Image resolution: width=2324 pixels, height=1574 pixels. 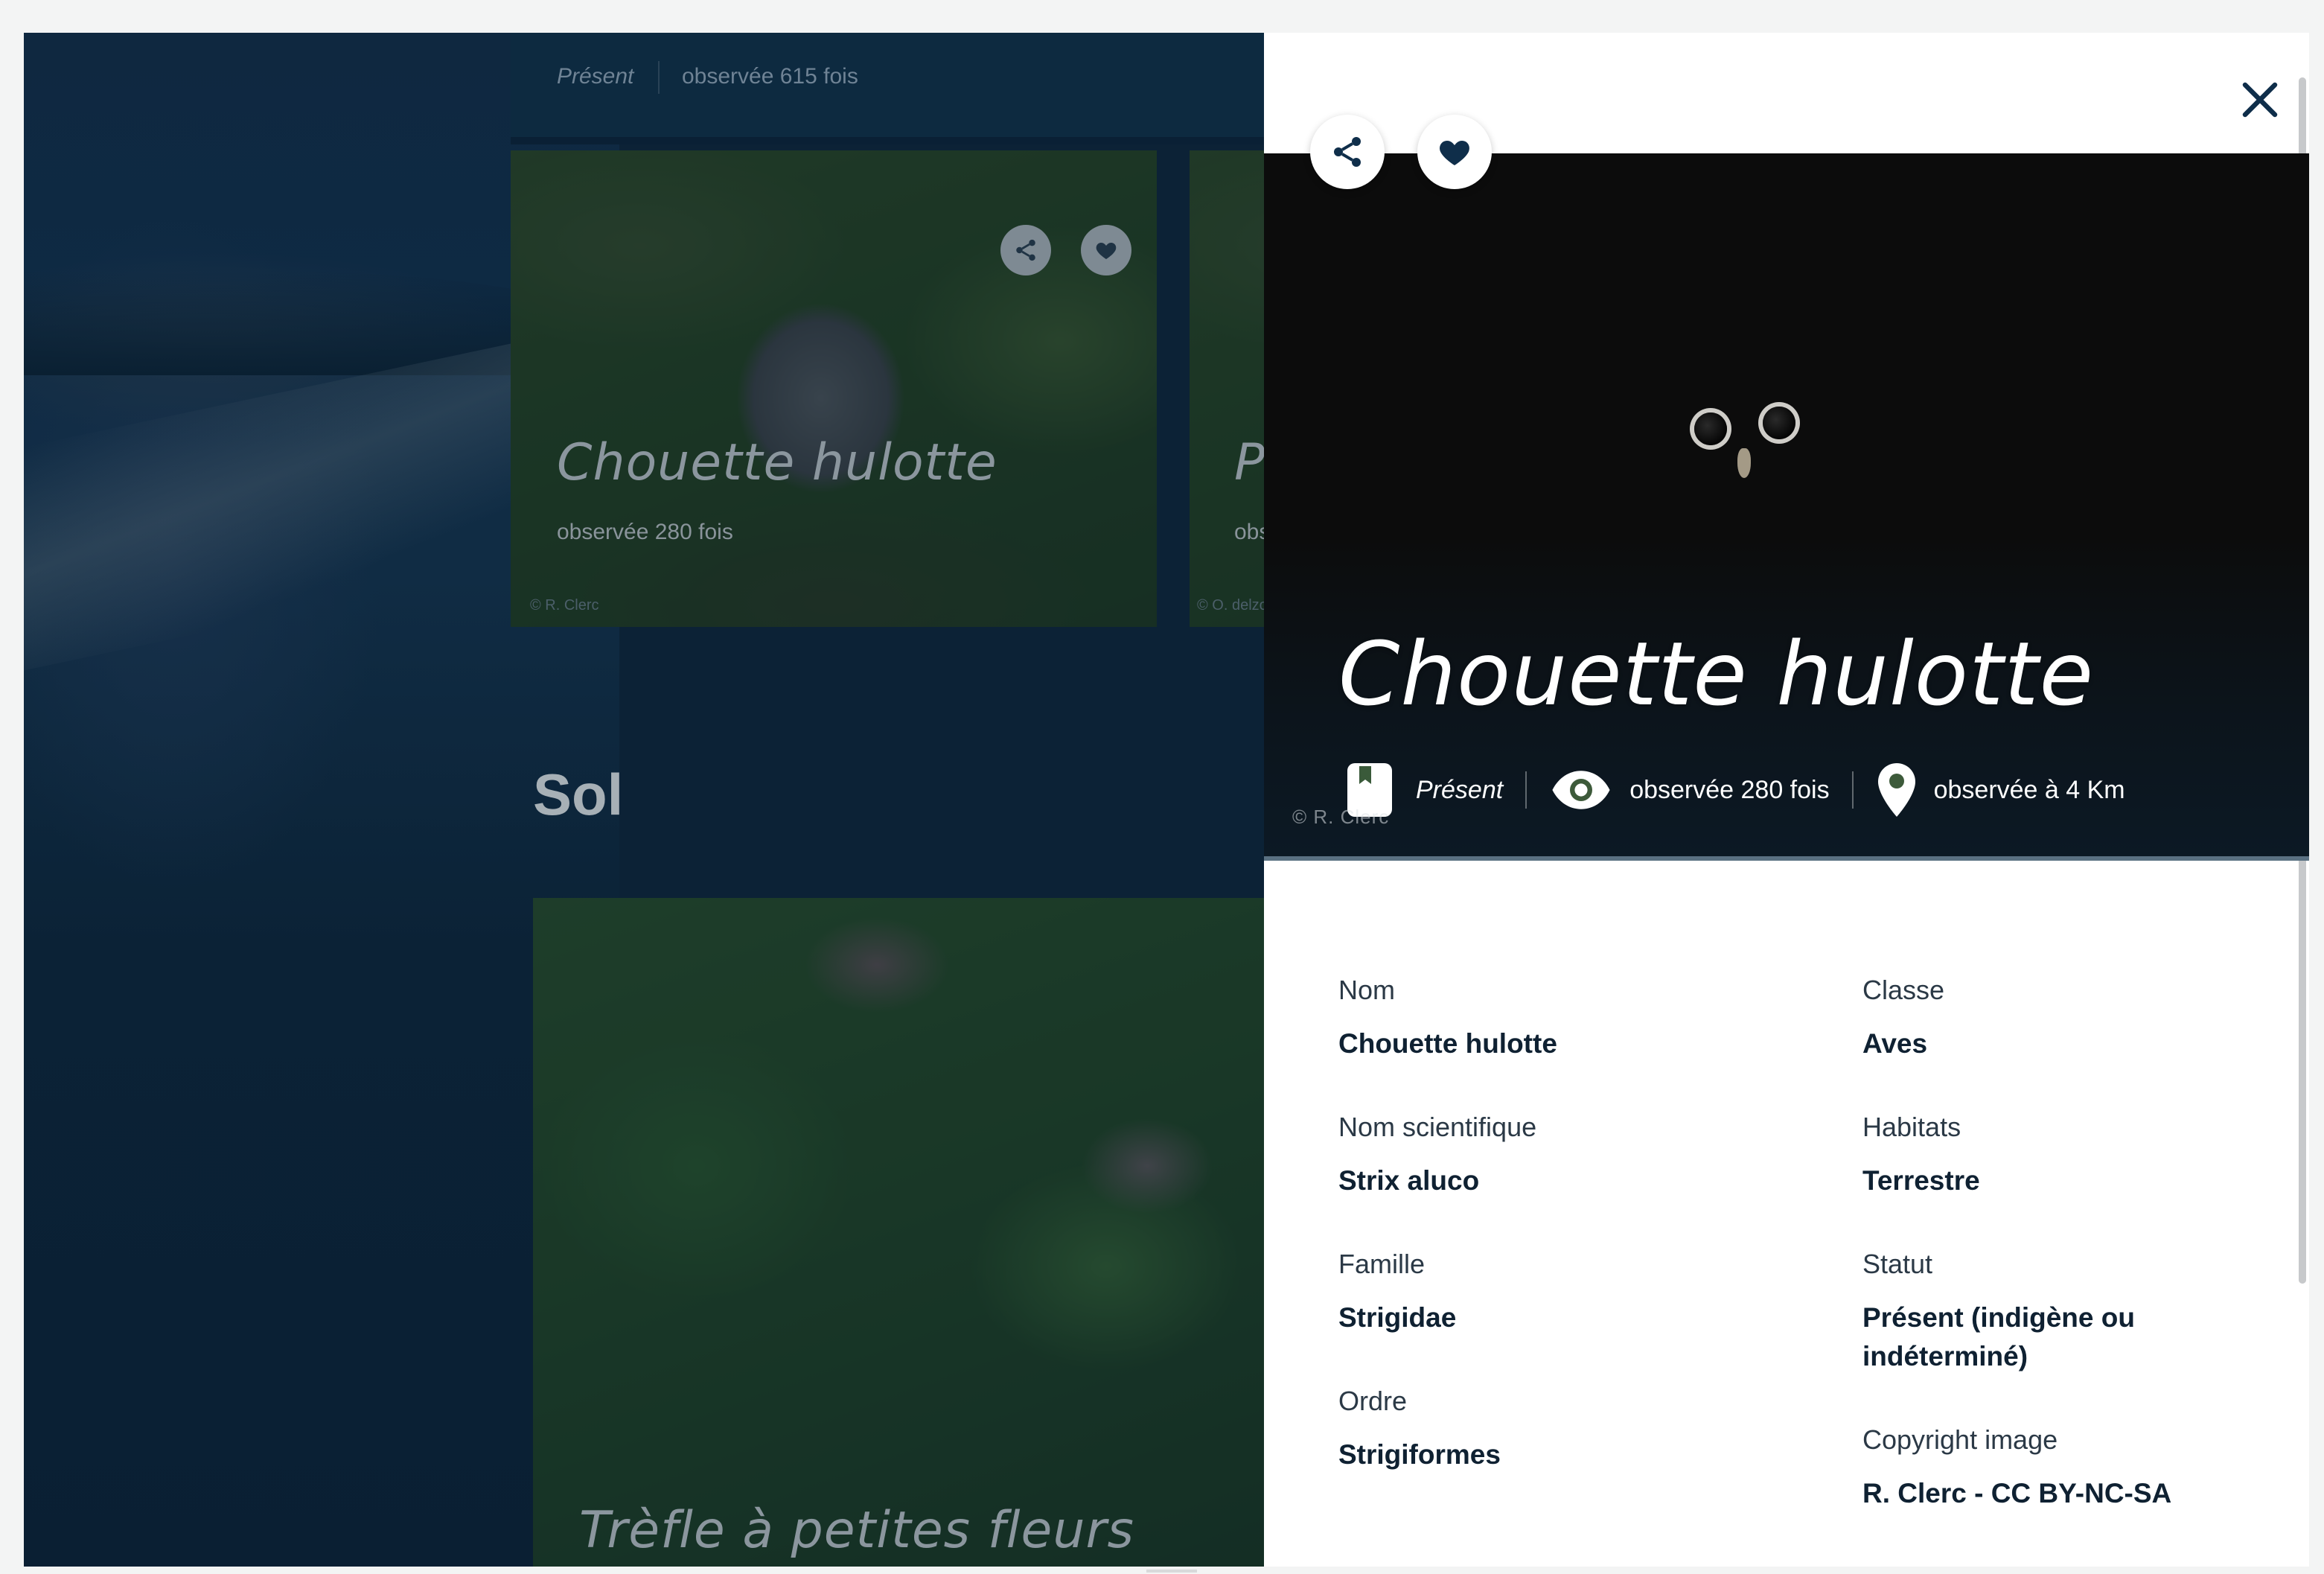 What do you see at coordinates (1730, 789) in the screenshot?
I see `observation-count: observée 280 fois` at bounding box center [1730, 789].